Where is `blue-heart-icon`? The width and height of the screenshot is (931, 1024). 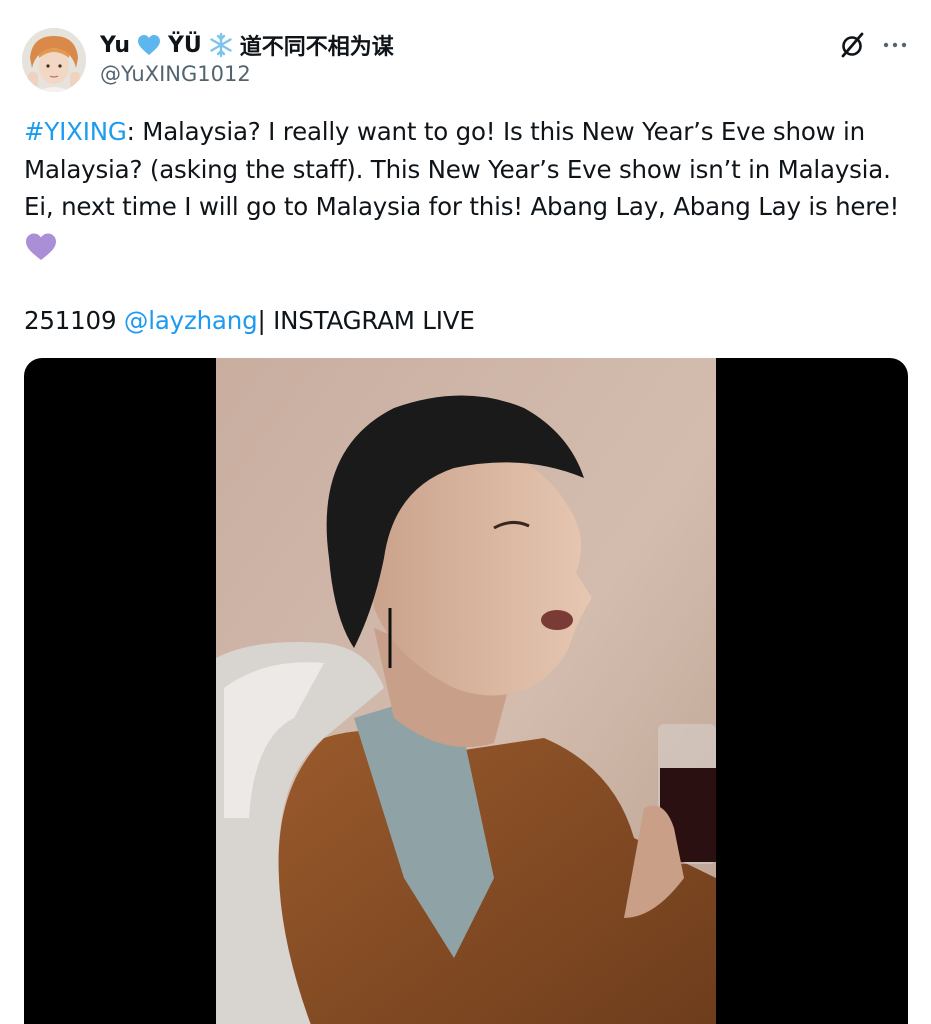
blue-heart-icon is located at coordinates (149, 45).